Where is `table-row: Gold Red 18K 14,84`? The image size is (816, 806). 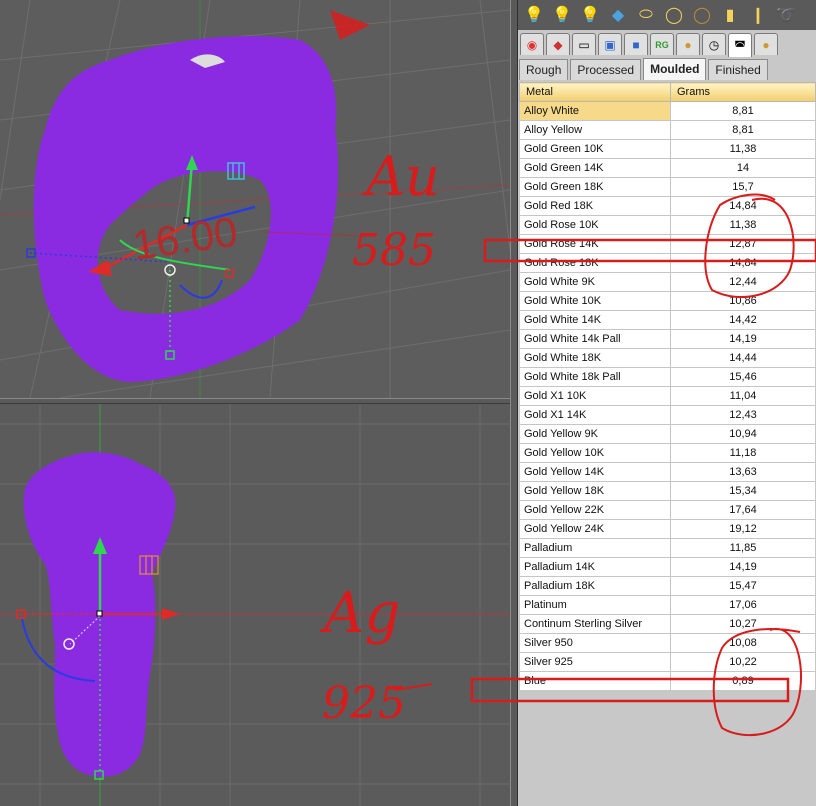
table-row: Gold Red 18K 14,84 is located at coordinates (667, 206).